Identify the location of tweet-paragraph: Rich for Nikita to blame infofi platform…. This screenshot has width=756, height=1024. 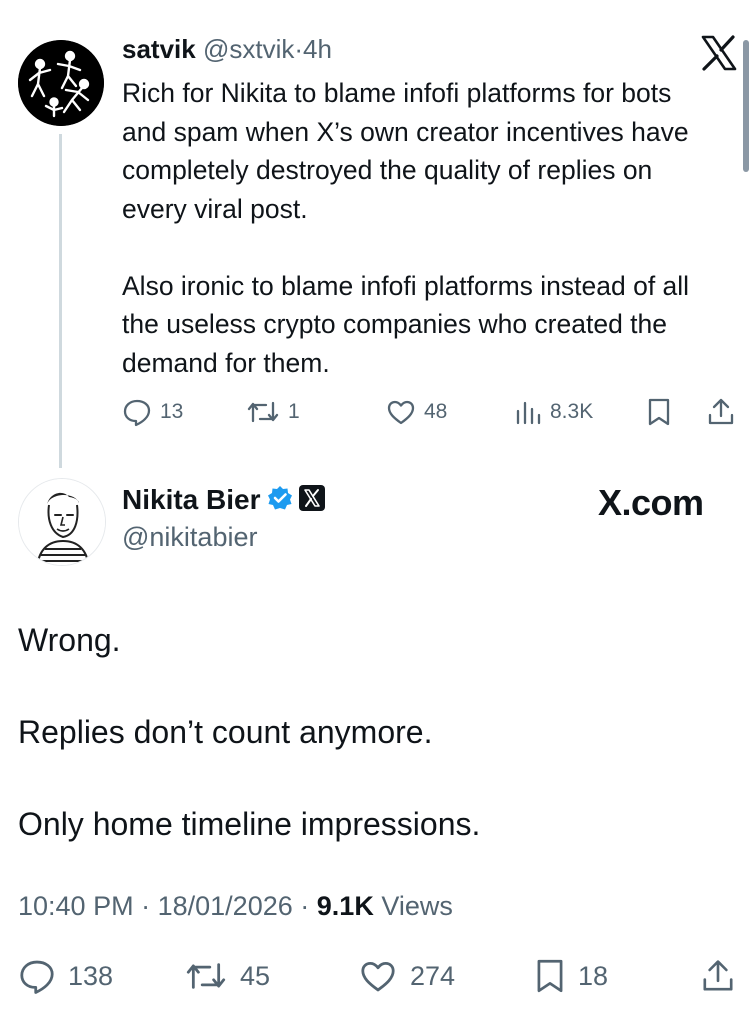
(405, 151).